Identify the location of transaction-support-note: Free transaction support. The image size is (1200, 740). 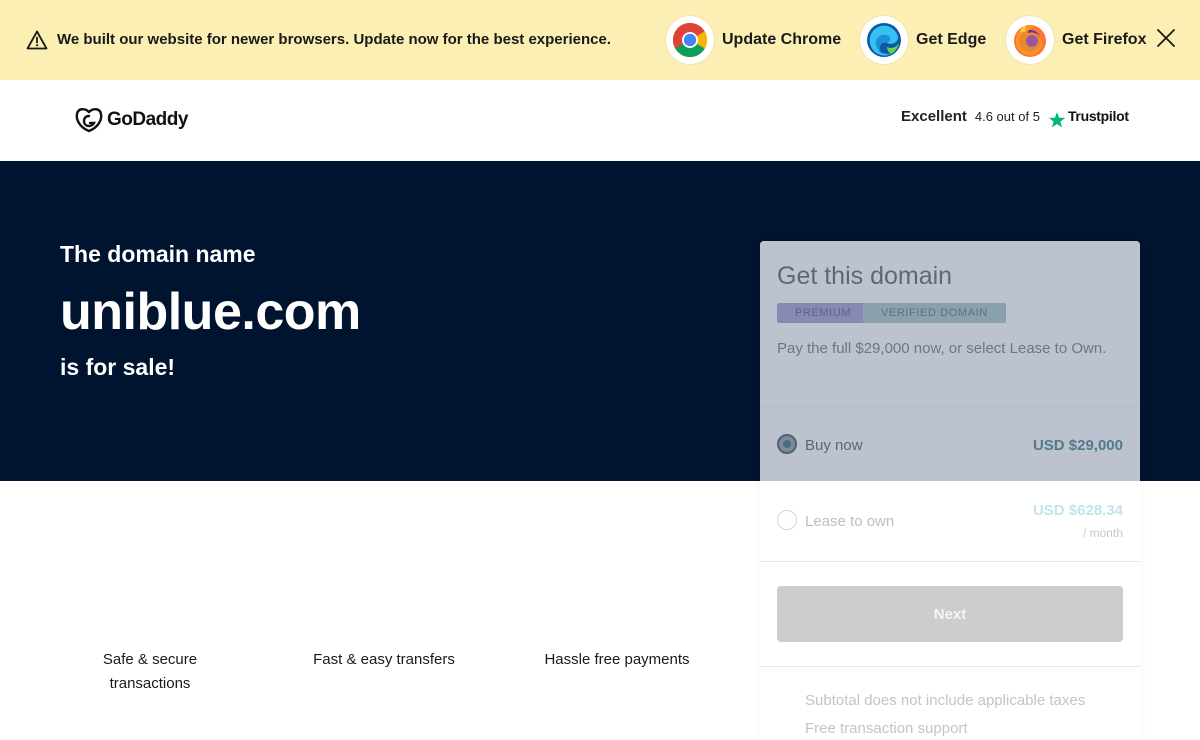
(886, 728).